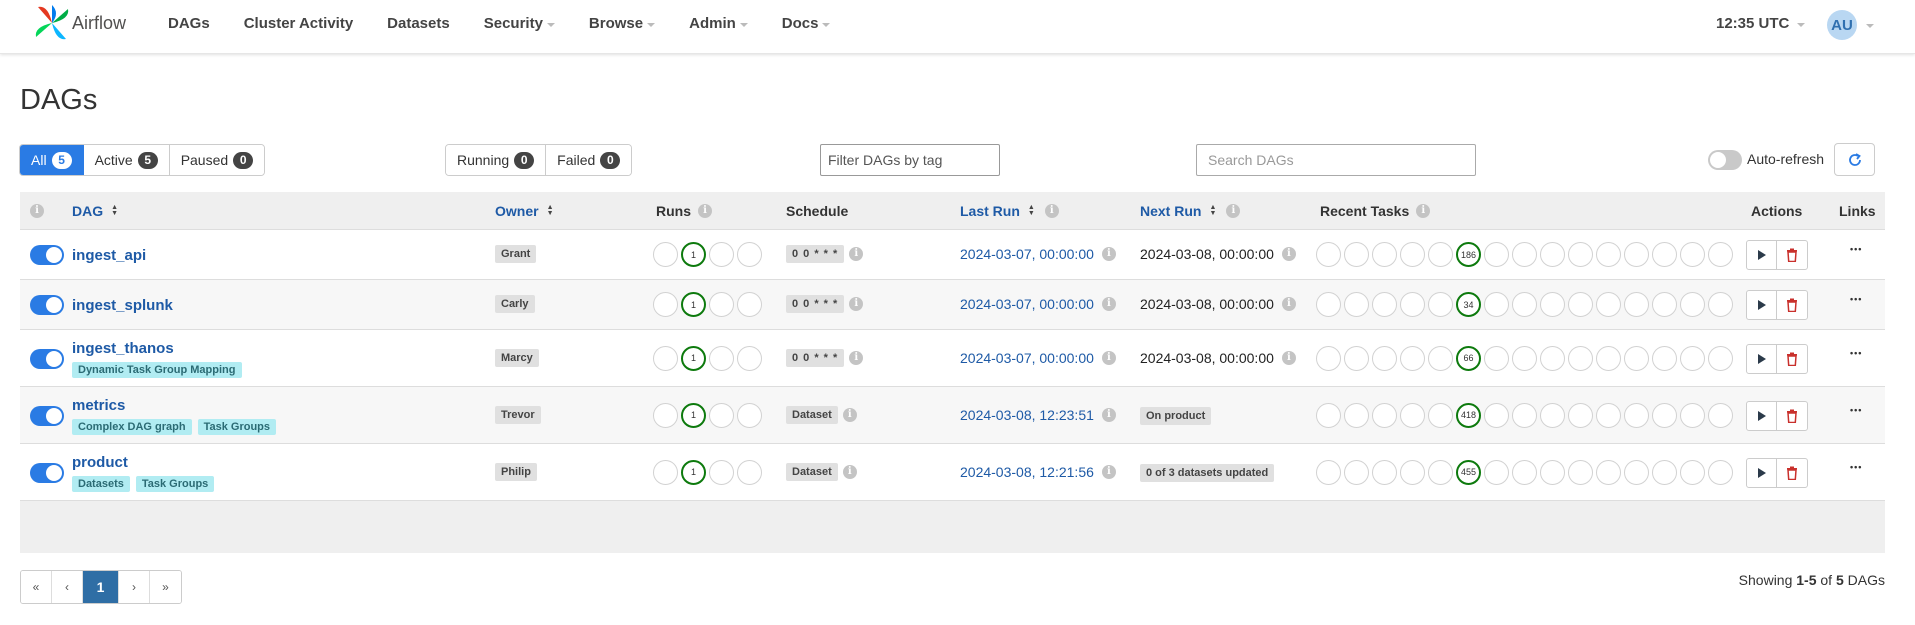 Image resolution: width=1915 pixels, height=625 pixels. I want to click on filter-failed-button: Failed 0, so click(589, 160).